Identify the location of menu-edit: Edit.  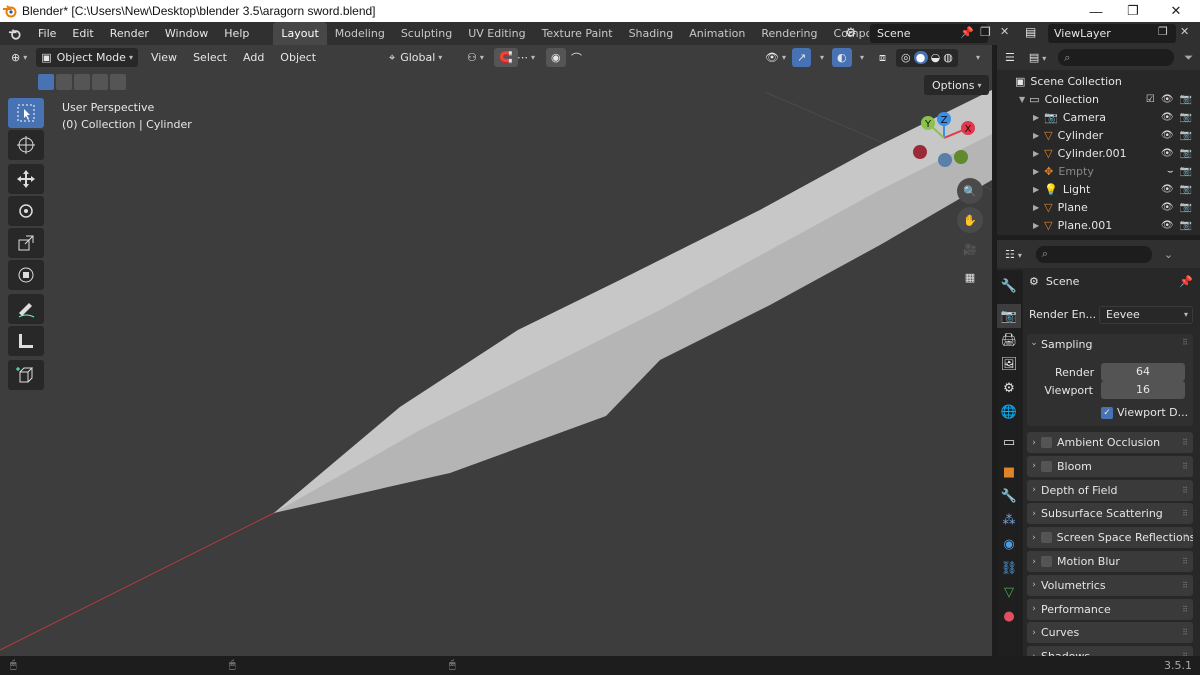
(82, 33).